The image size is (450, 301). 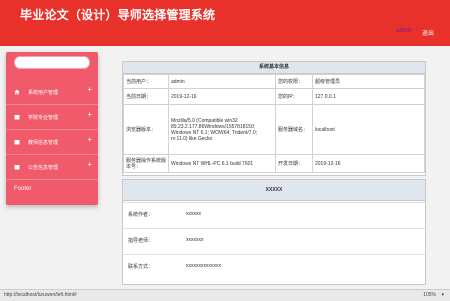 What do you see at coordinates (146, 163) in the screenshot?
I see `info-key: 服务器操作系统版本号：` at bounding box center [146, 163].